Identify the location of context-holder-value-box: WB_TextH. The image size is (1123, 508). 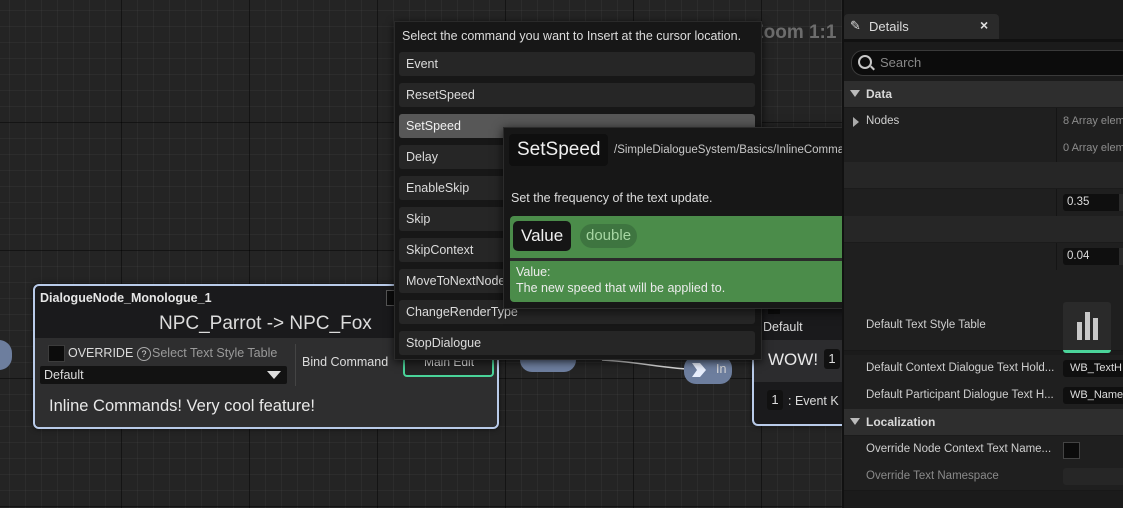
(1093, 368).